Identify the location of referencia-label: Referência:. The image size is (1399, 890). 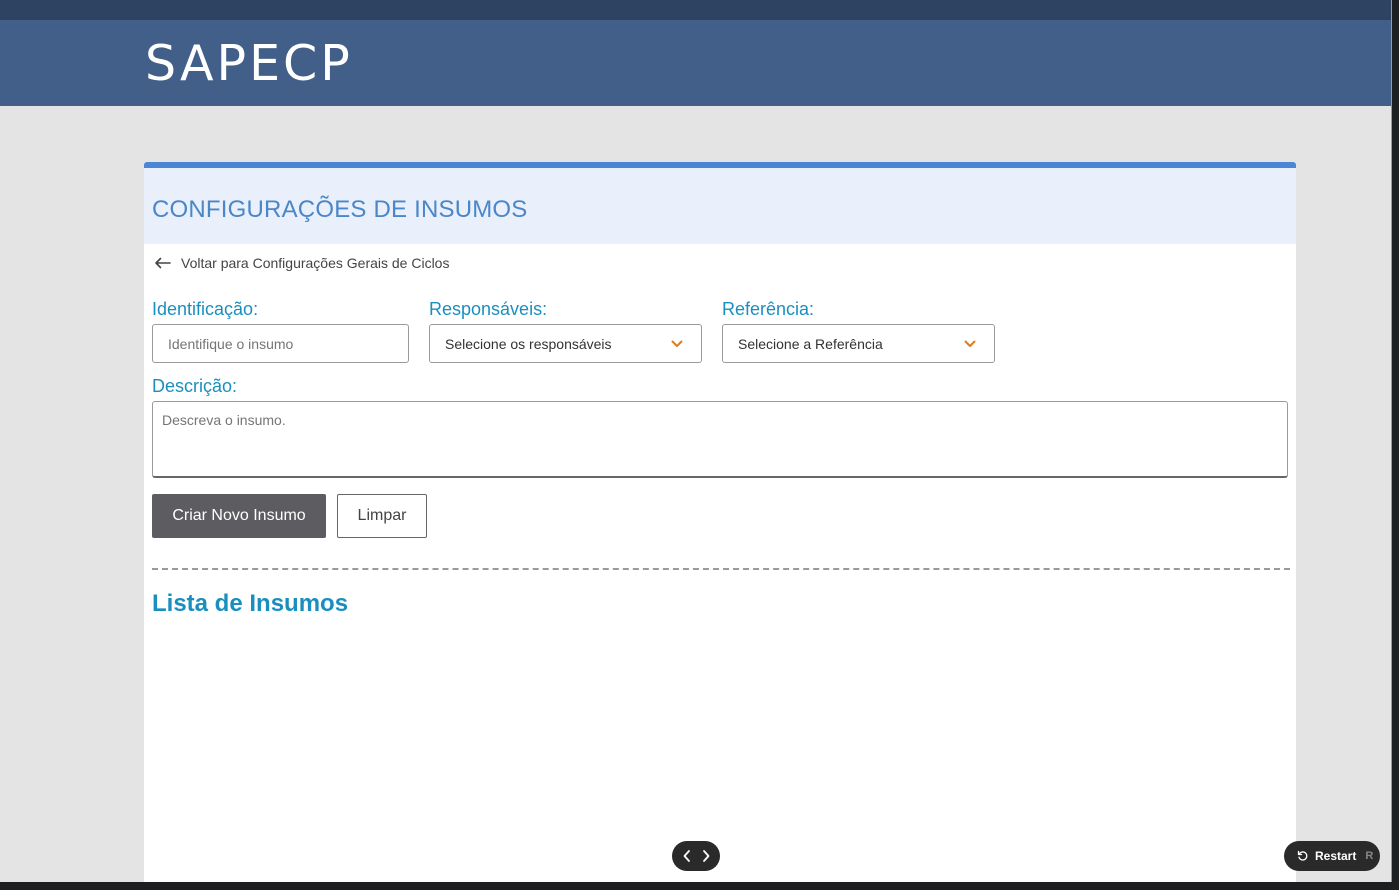
(768, 309).